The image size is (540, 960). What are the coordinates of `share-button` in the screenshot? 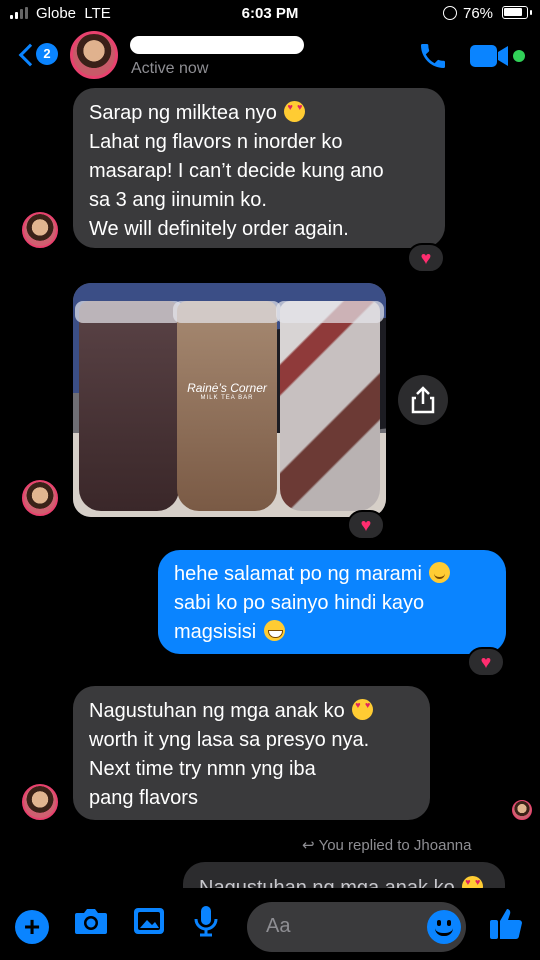 It's located at (423, 400).